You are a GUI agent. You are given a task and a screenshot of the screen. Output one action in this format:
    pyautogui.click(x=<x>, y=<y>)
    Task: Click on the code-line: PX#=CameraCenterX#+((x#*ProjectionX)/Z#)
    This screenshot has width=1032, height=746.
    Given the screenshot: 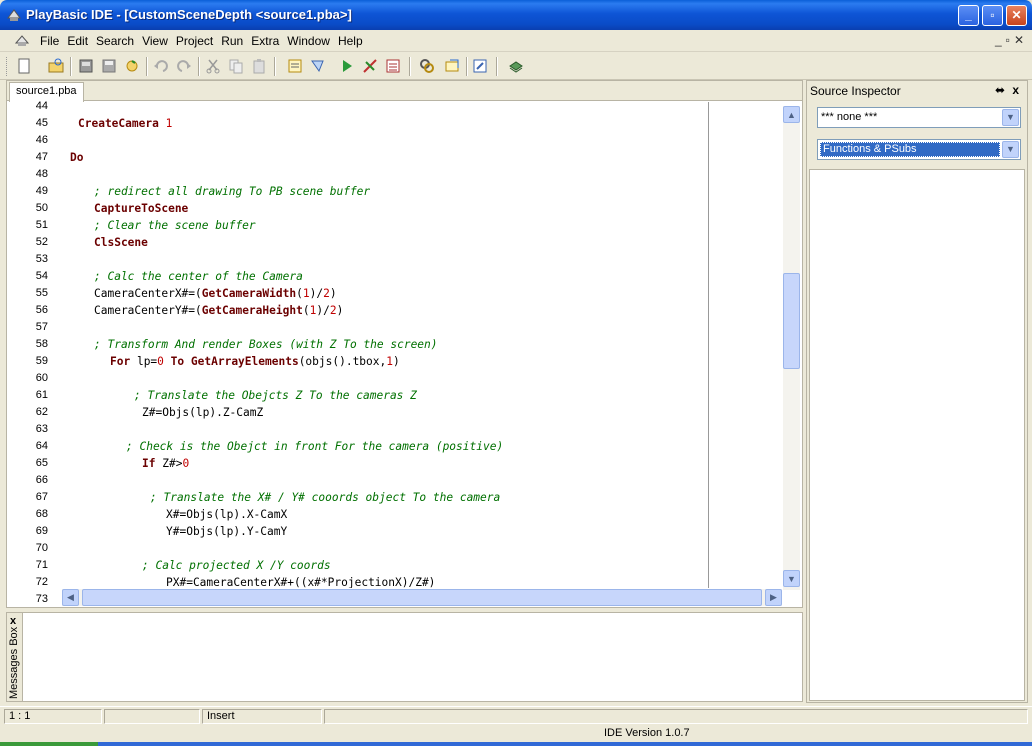 What is the action you would take?
    pyautogui.click(x=300, y=582)
    